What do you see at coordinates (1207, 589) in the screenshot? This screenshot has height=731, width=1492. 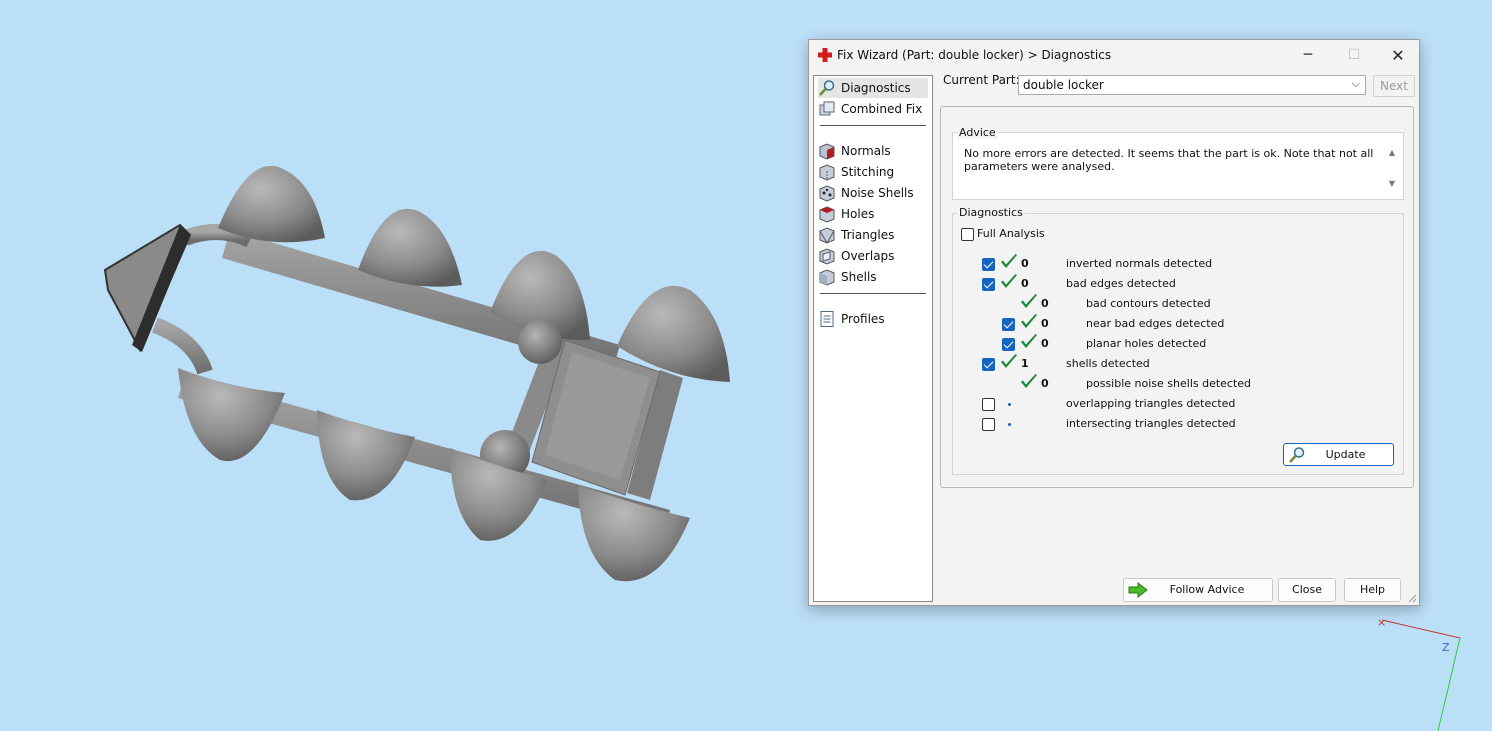 I see `follow-advice-label: Follow Advice` at bounding box center [1207, 589].